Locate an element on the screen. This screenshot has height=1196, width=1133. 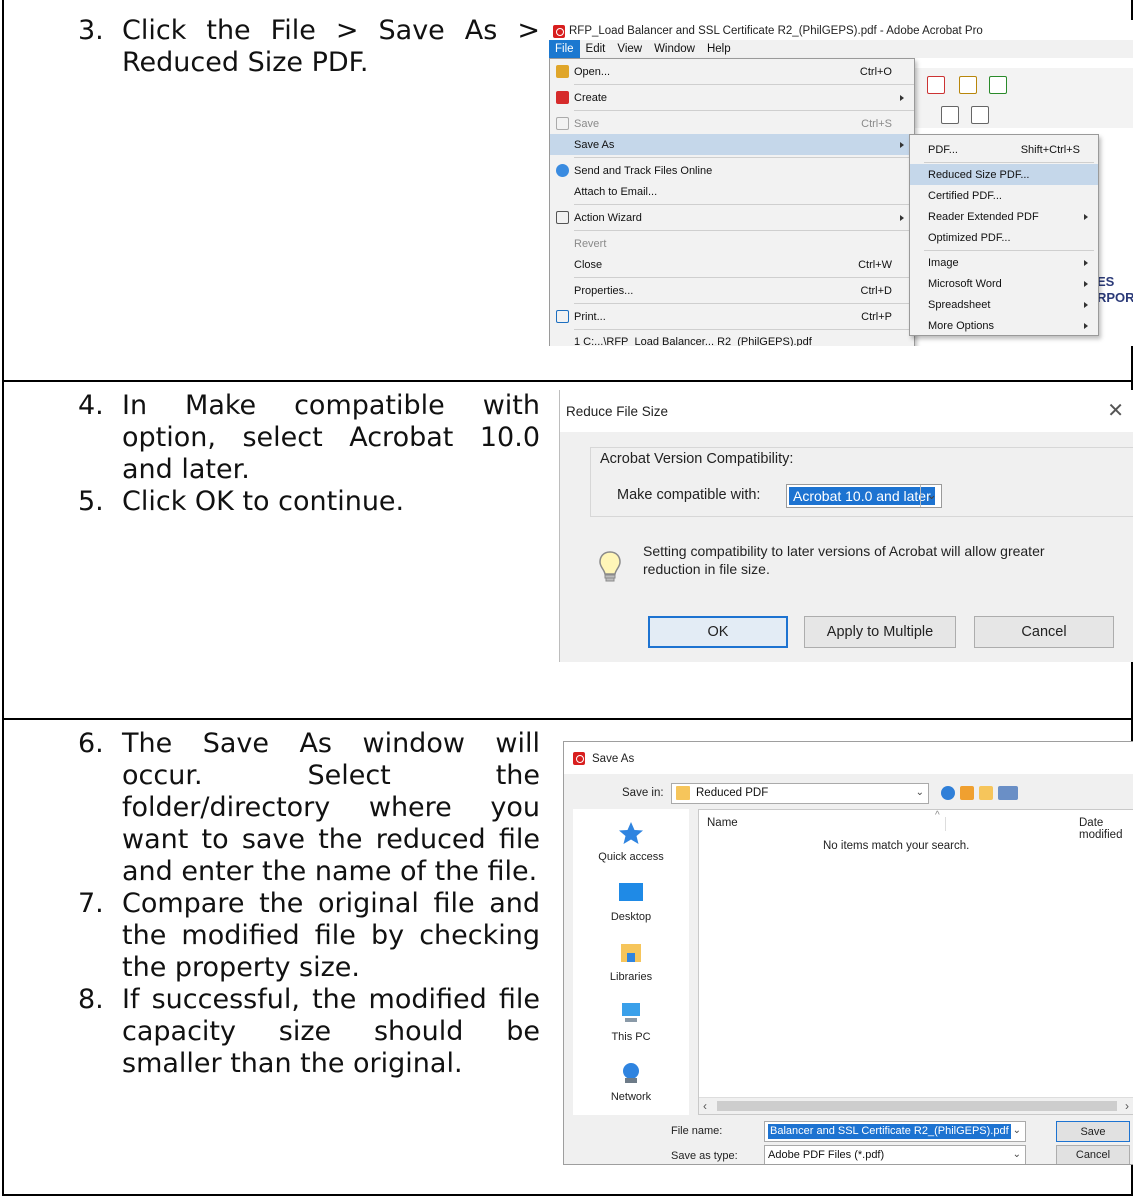
scroll-right-icon: › is located at coordinates (1127, 1106).